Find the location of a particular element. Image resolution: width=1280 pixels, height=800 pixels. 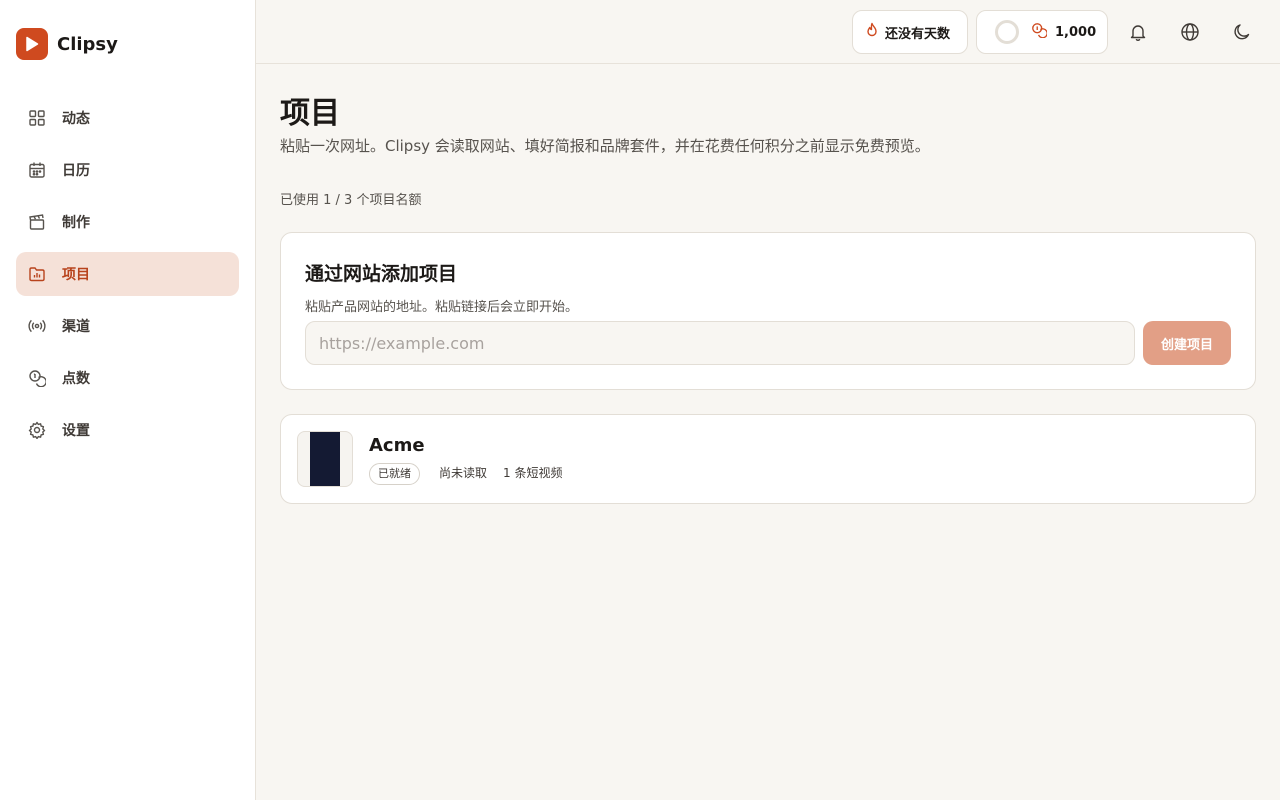

status-badge: 已就绪 is located at coordinates (394, 474).